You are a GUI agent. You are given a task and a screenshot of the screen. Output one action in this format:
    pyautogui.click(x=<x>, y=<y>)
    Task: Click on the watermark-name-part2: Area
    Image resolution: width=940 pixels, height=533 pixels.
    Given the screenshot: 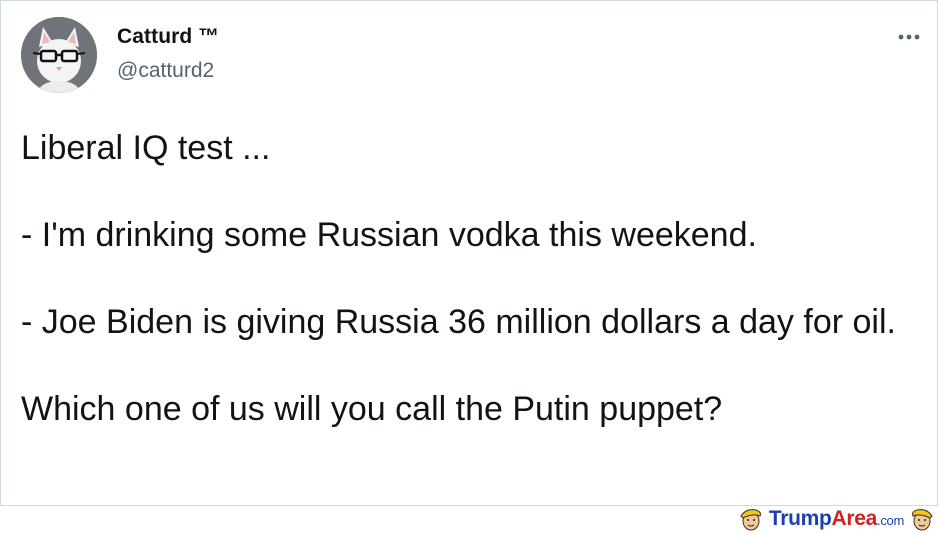 What is the action you would take?
    pyautogui.click(x=854, y=518)
    